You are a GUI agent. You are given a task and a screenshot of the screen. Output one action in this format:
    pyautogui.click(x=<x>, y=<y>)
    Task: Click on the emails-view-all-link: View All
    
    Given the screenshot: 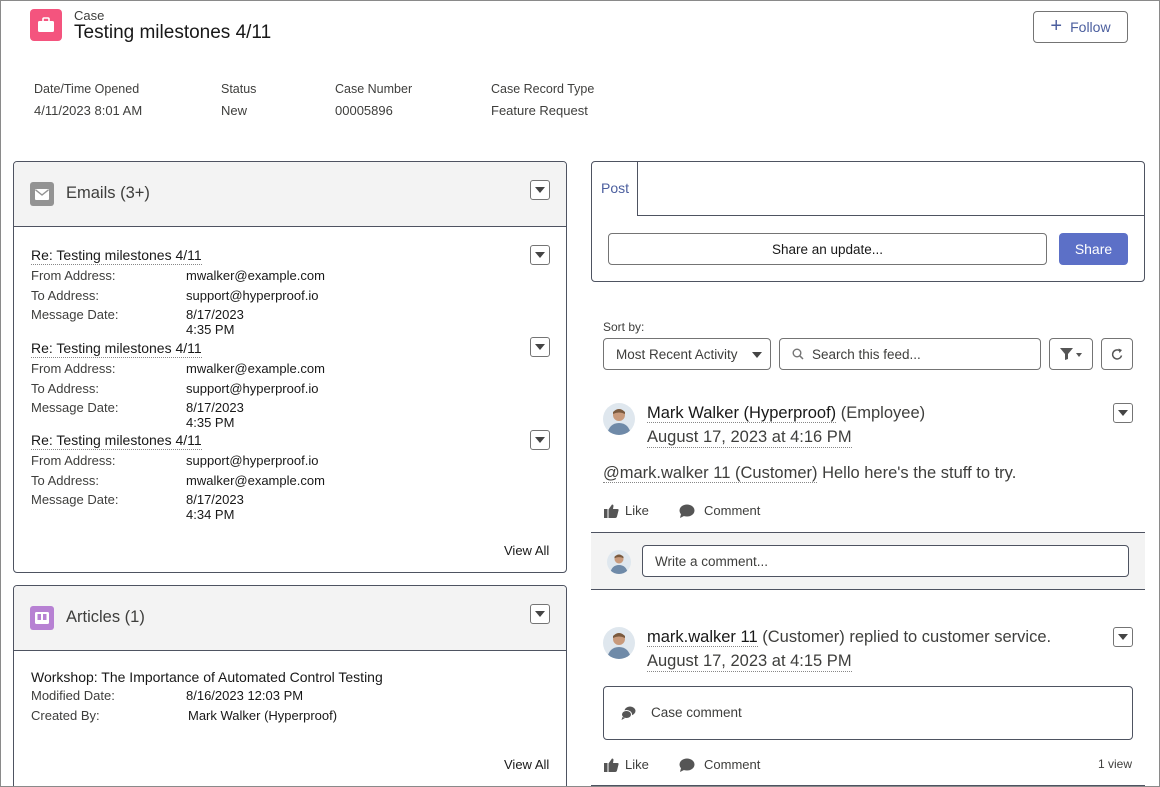 What is the action you would take?
    pyautogui.click(x=526, y=550)
    